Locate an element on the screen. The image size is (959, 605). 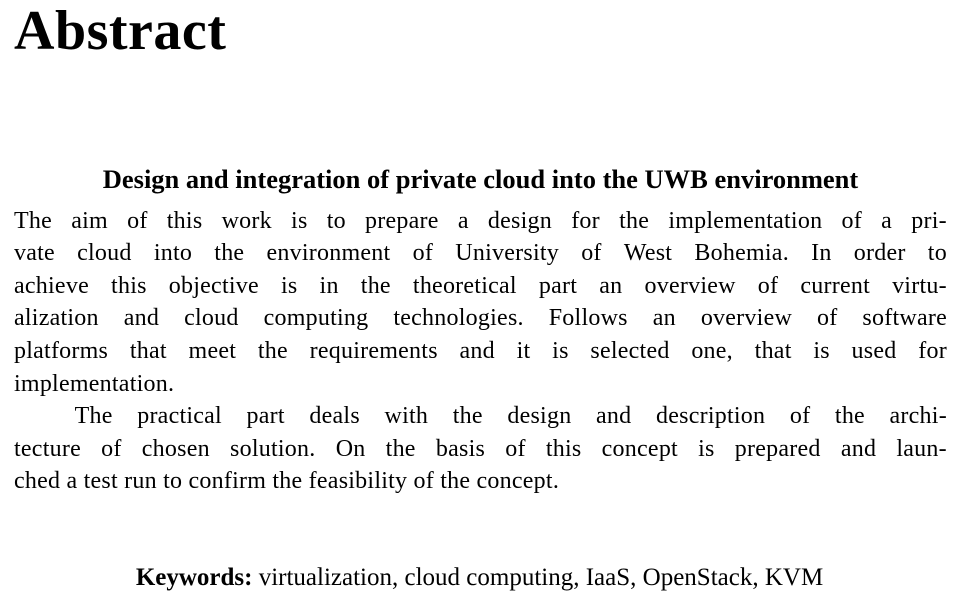
word: achieve is located at coordinates (51, 285).